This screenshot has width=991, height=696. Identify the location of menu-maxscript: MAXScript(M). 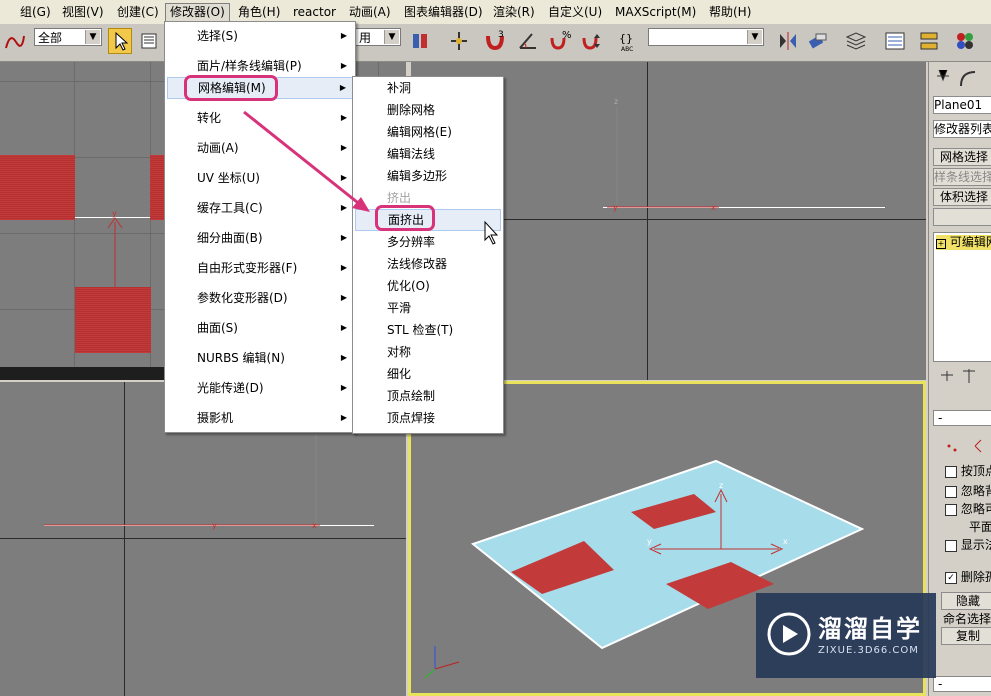
(655, 12).